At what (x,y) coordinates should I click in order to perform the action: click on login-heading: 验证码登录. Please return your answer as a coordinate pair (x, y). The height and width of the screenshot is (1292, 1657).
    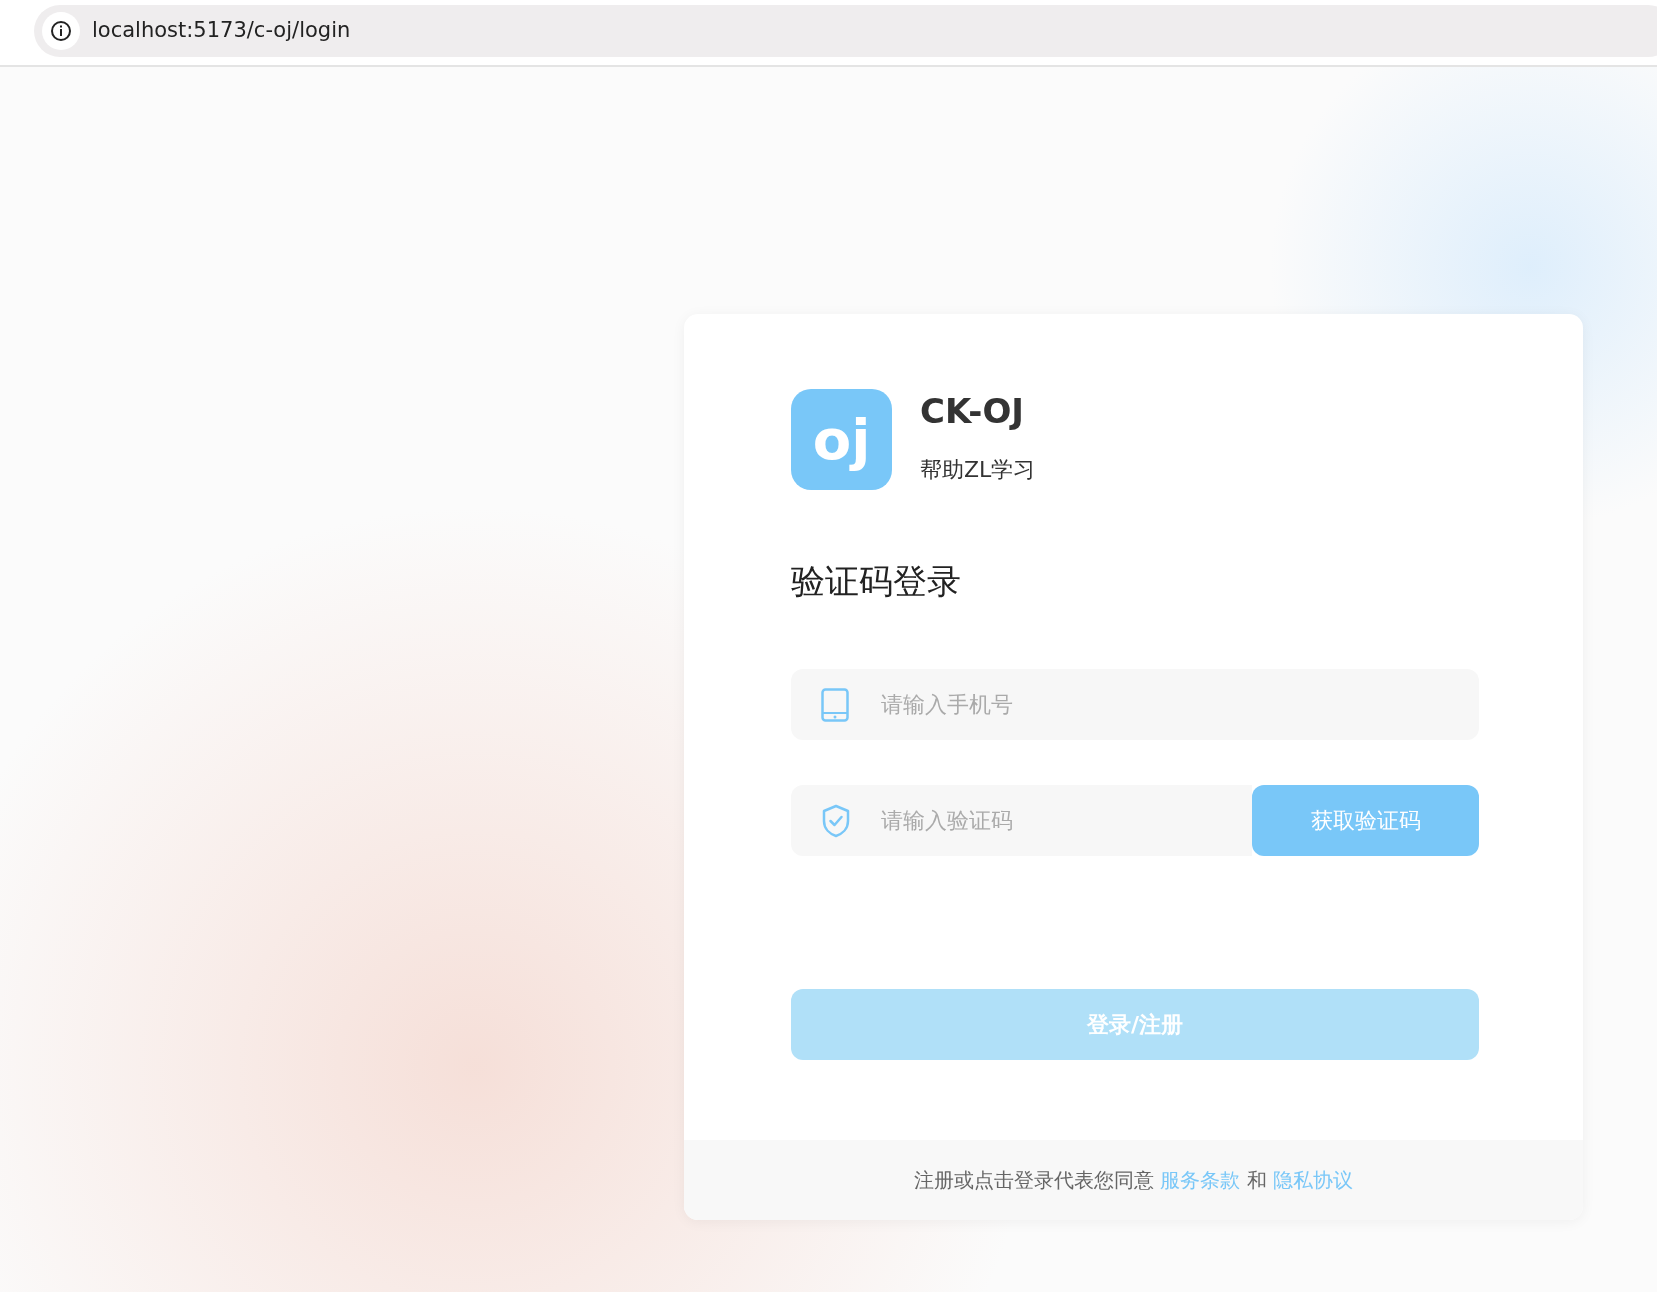
    Looking at the image, I should click on (876, 581).